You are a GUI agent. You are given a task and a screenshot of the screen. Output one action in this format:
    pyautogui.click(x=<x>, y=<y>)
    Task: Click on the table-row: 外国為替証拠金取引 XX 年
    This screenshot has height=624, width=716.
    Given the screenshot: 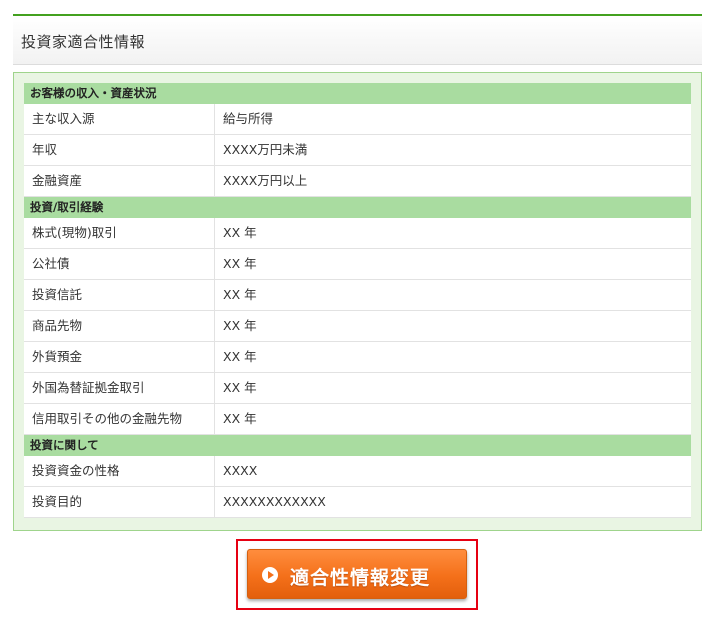 What is the action you would take?
    pyautogui.click(x=357, y=388)
    